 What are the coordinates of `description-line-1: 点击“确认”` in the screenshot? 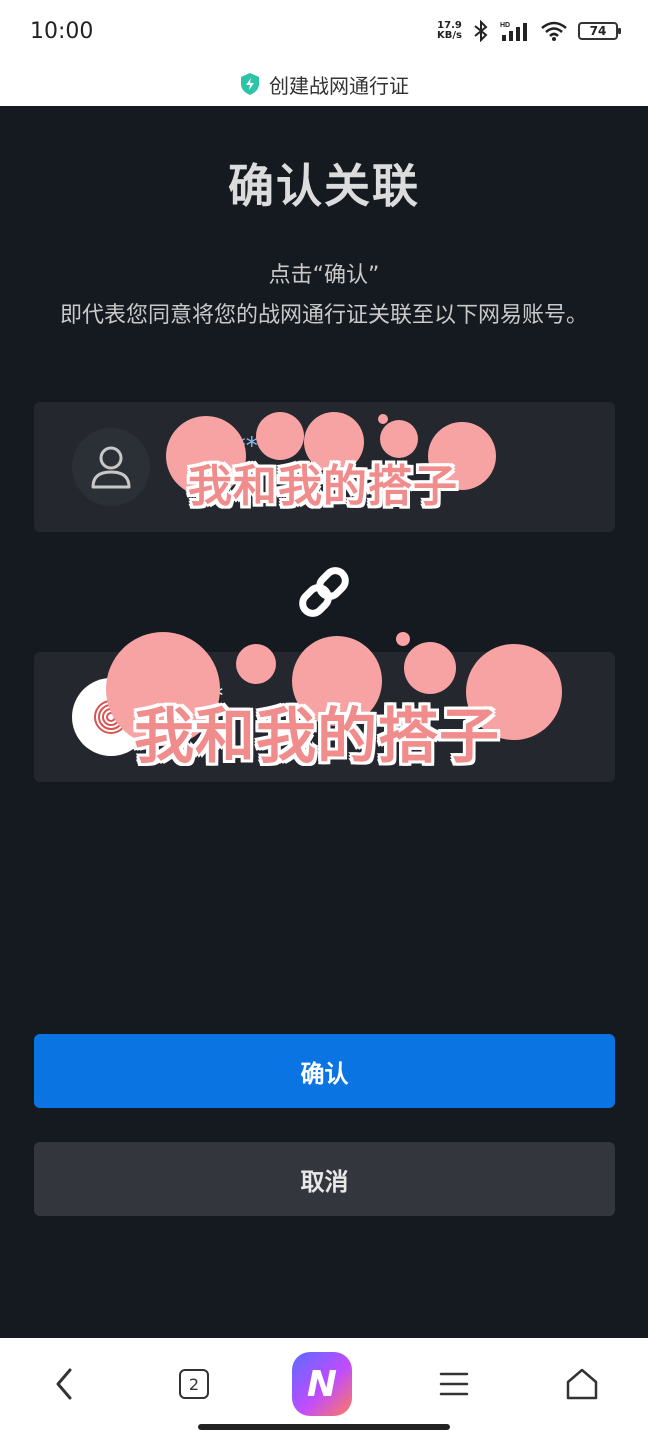 It's located at (324, 275).